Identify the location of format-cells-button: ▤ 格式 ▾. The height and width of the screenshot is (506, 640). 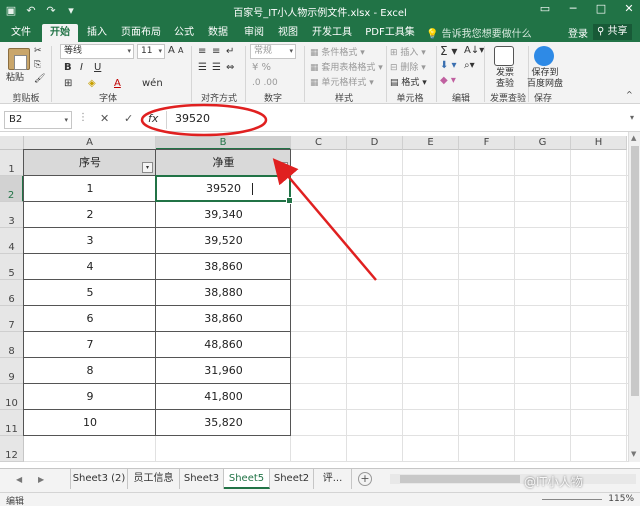
(408, 81).